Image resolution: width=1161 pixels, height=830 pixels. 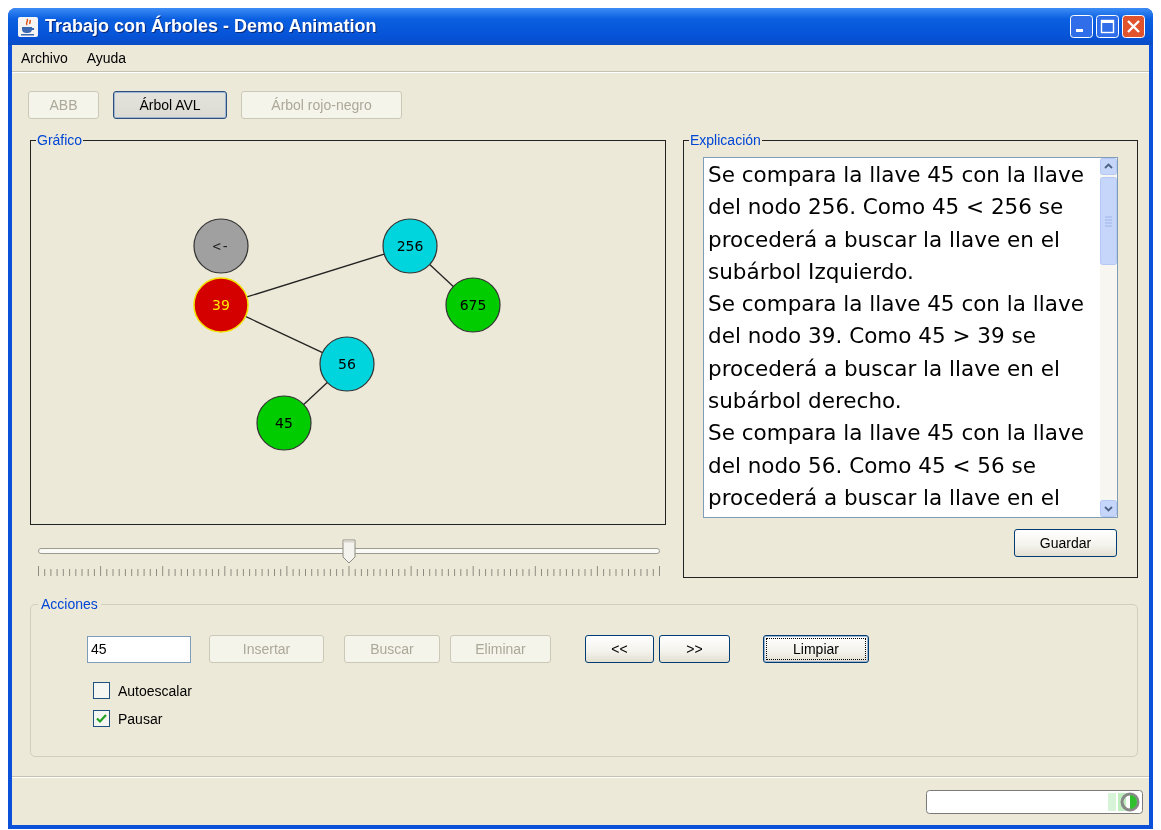 I want to click on save-button: Guardar, so click(x=1065, y=543).